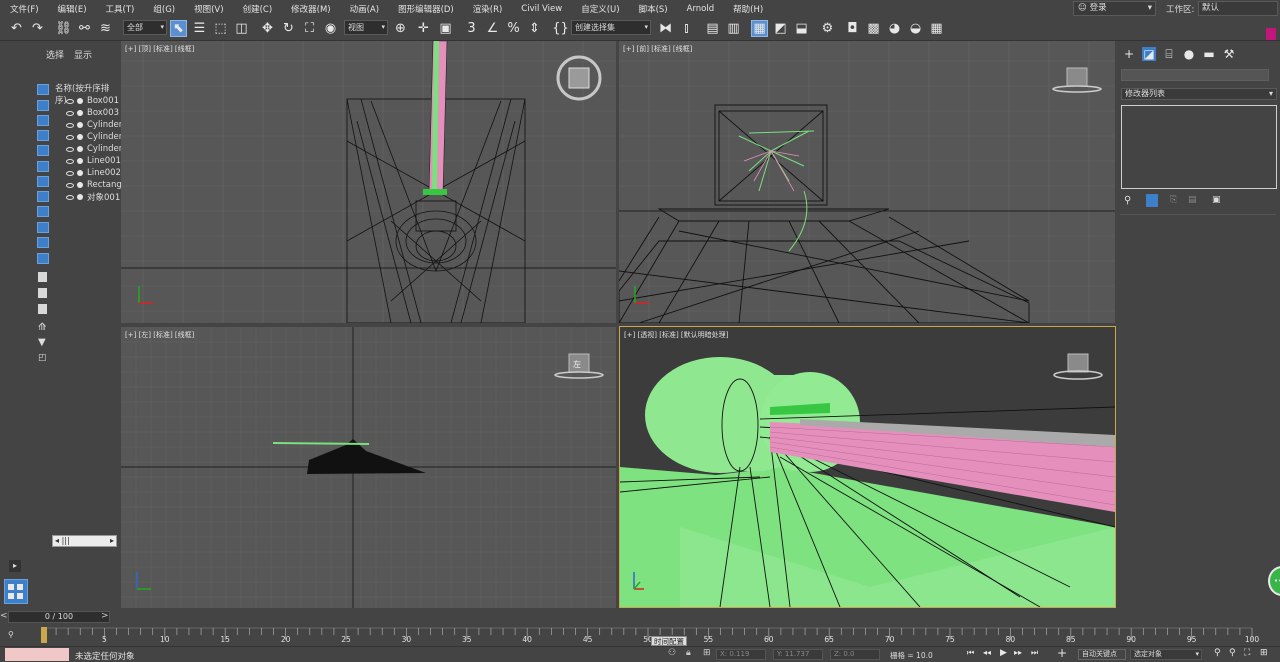  What do you see at coordinates (1271, 34) in the screenshot?
I see `object-color-swatch` at bounding box center [1271, 34].